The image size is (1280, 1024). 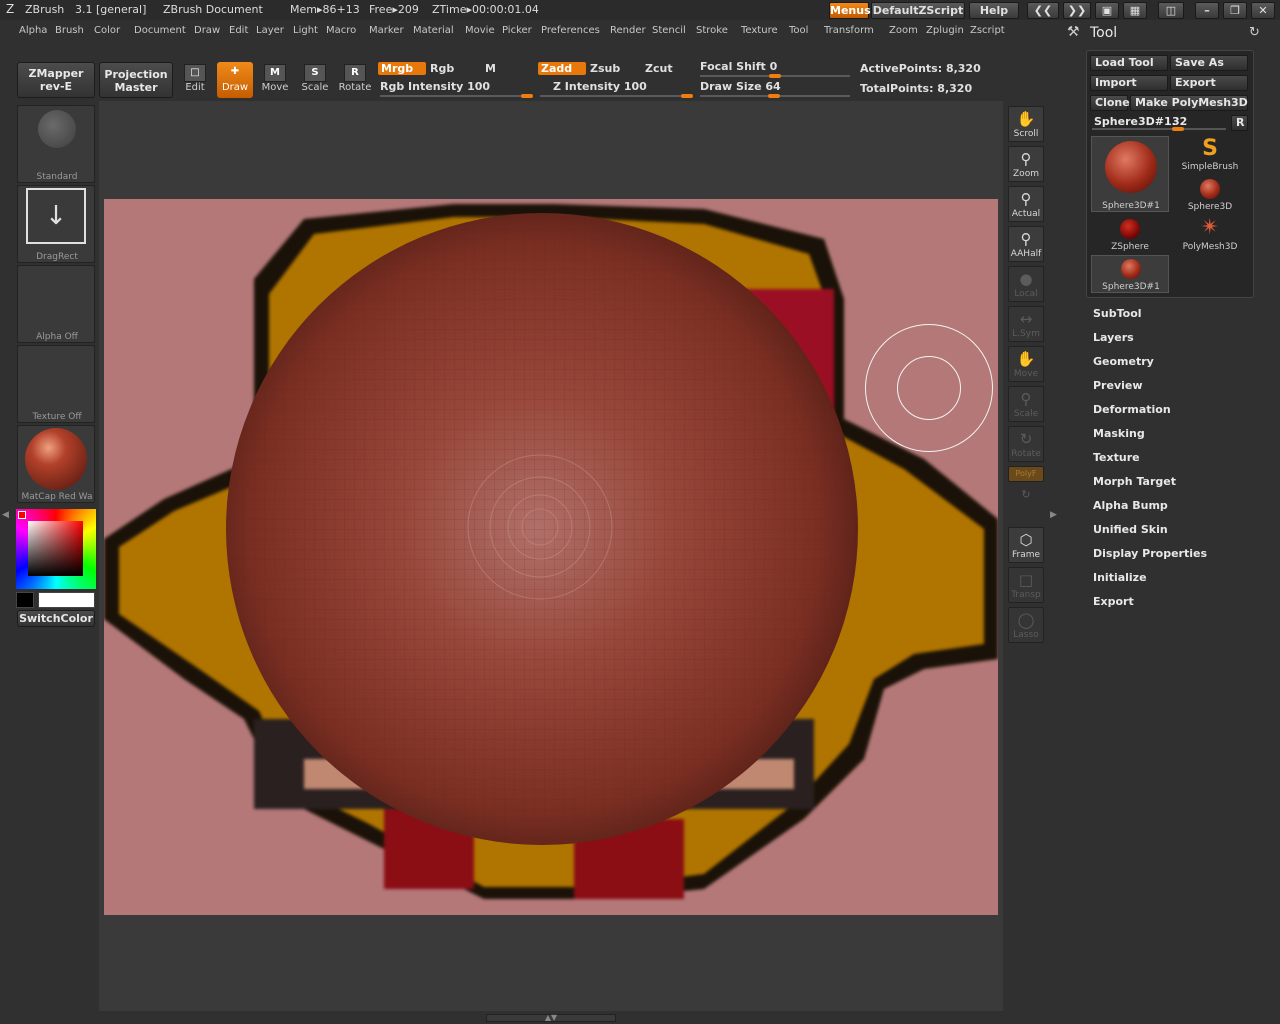 What do you see at coordinates (669, 30) in the screenshot?
I see `menu-stencil: Stencil` at bounding box center [669, 30].